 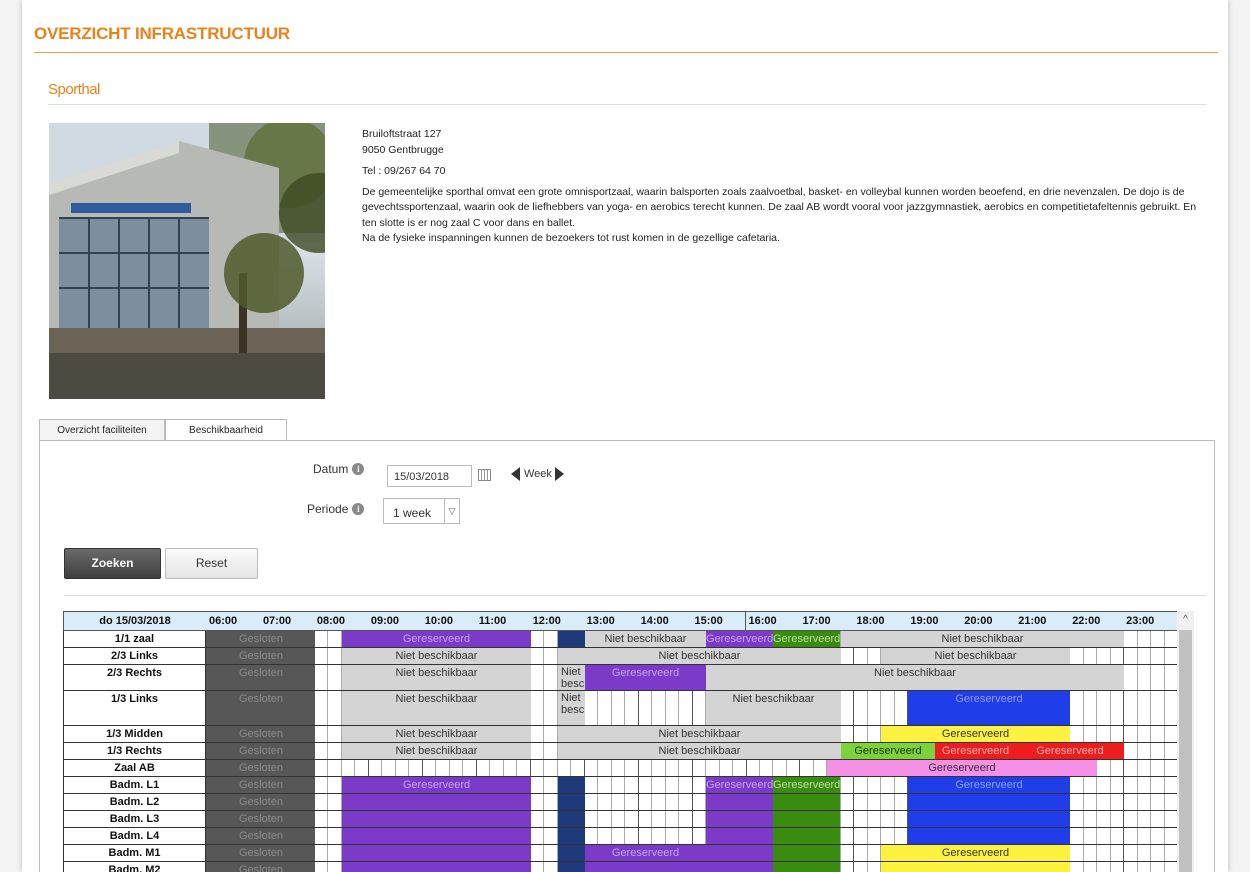 What do you see at coordinates (395, 621) in the screenshot?
I see `hour-header: 09:00` at bounding box center [395, 621].